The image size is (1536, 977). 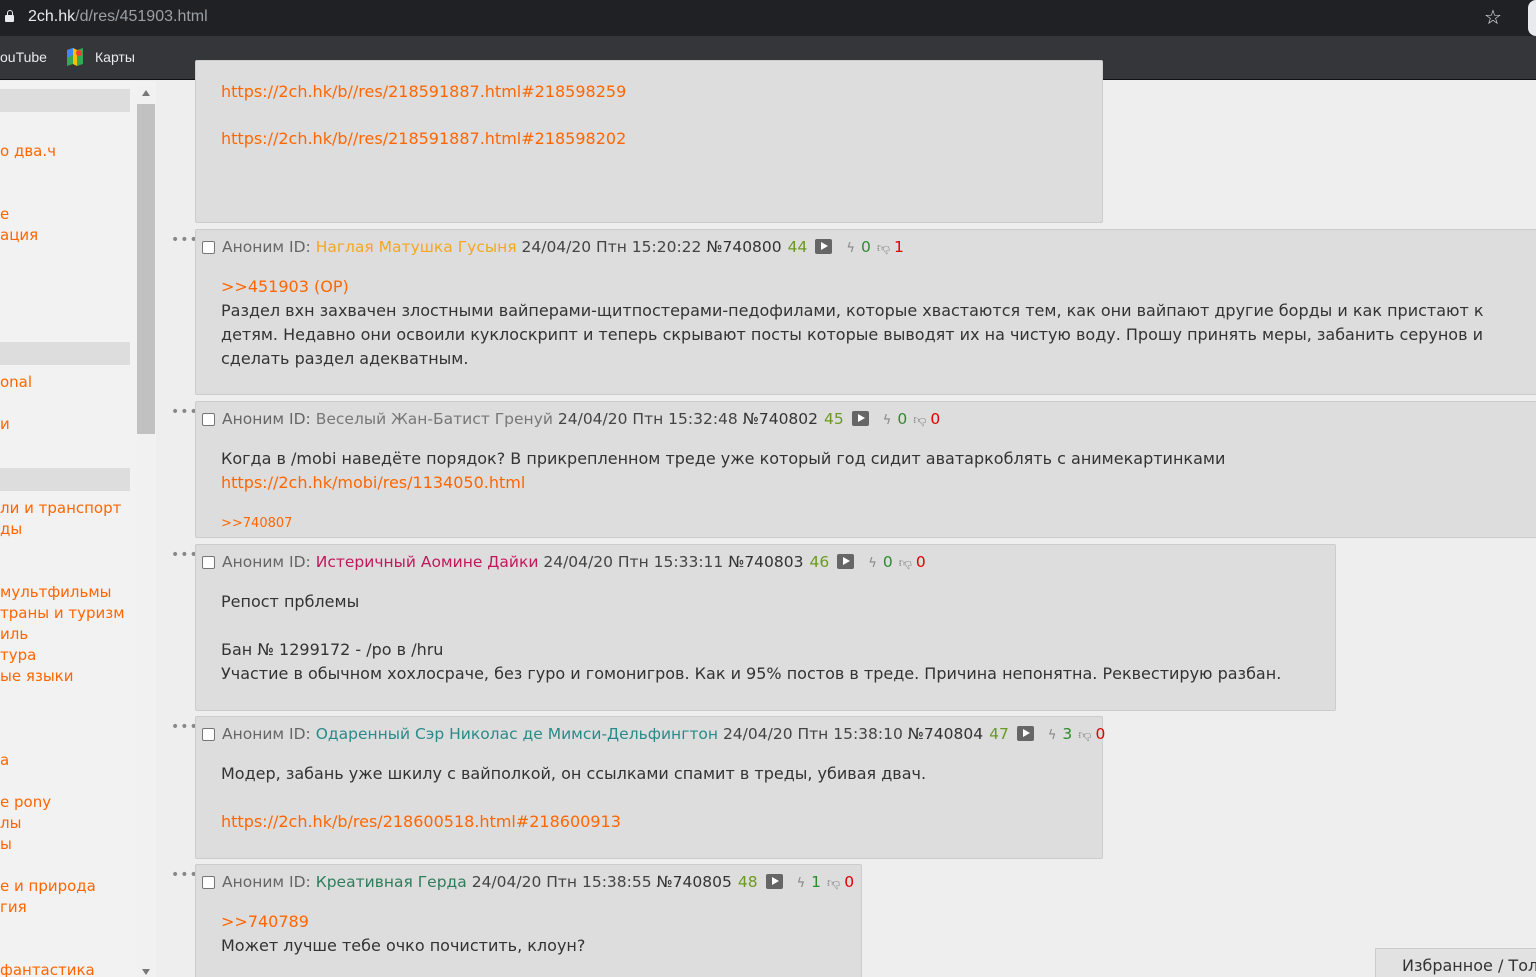 What do you see at coordinates (146, 269) in the screenshot?
I see `sidebar-scrollbar-thumb` at bounding box center [146, 269].